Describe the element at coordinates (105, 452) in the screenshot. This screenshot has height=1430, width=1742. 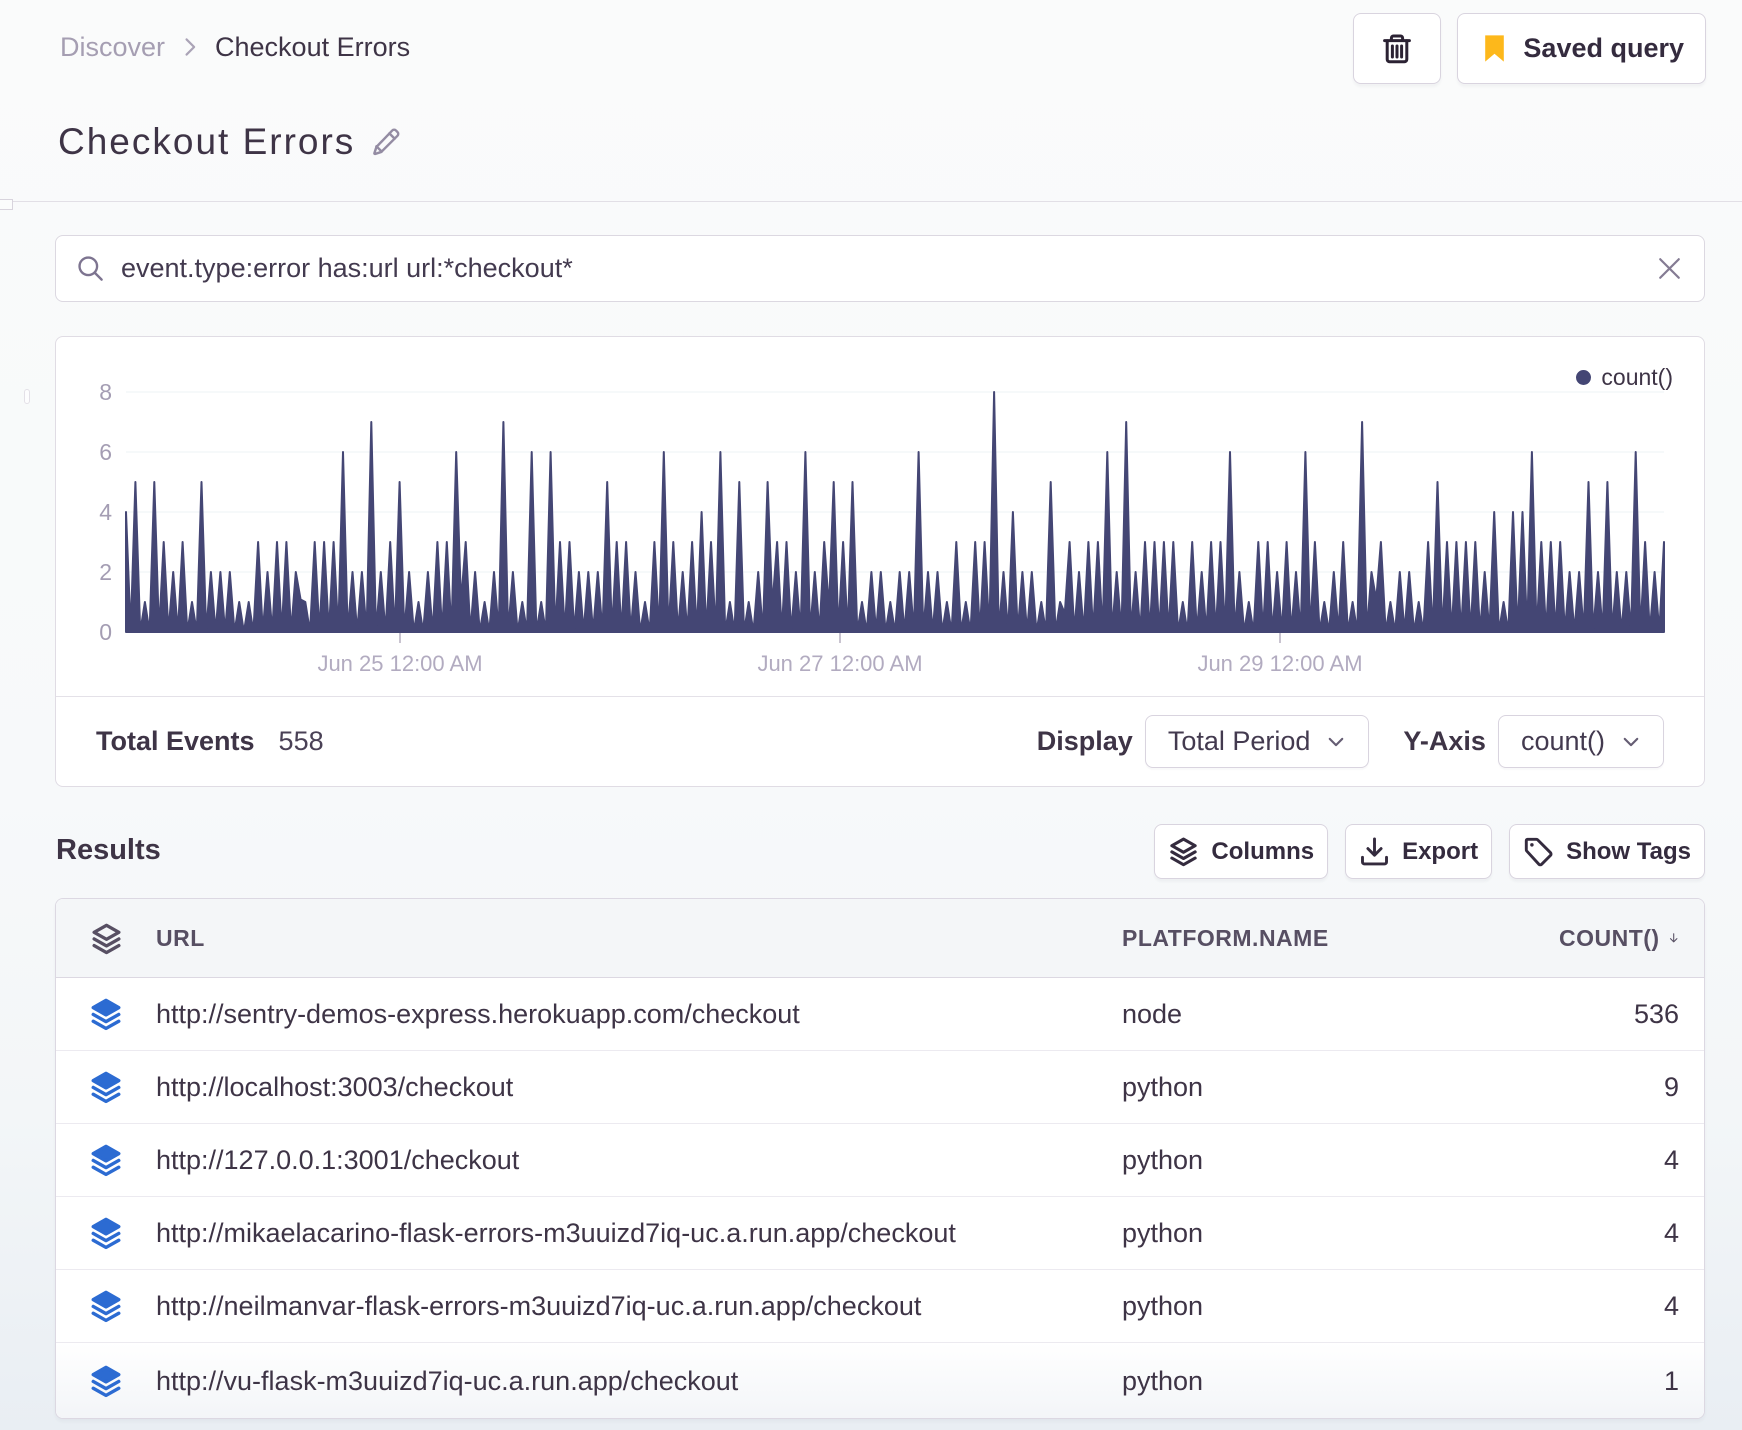
I see `svg-text: 6` at that location.